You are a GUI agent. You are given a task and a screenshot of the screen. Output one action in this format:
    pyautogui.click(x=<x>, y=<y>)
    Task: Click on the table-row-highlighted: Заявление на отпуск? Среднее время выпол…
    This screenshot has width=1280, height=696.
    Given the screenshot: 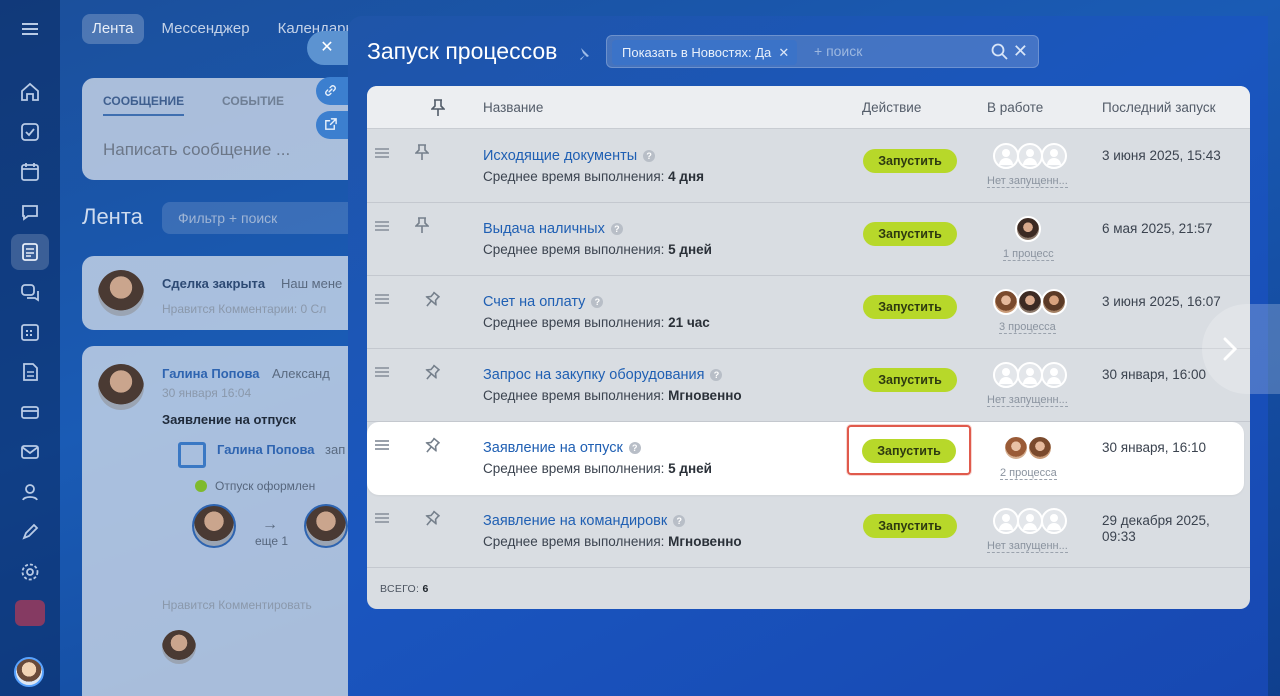 What is the action you would take?
    pyautogui.click(x=805, y=458)
    